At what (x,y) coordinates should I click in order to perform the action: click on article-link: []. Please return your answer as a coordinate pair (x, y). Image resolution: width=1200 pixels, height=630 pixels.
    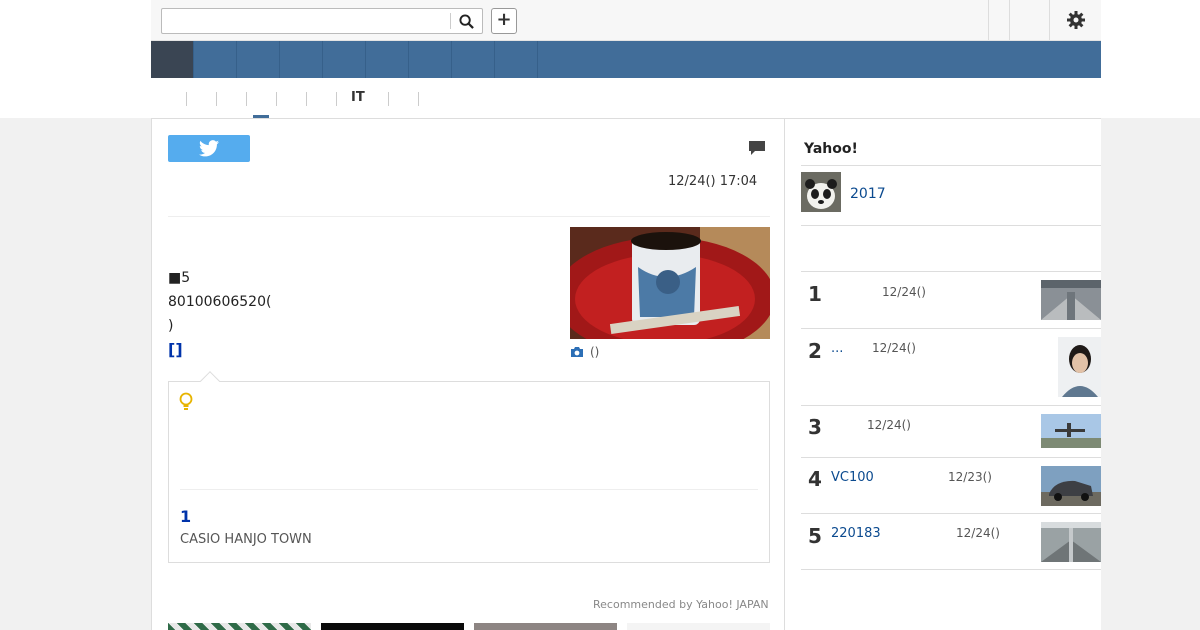
    Looking at the image, I should click on (219, 350).